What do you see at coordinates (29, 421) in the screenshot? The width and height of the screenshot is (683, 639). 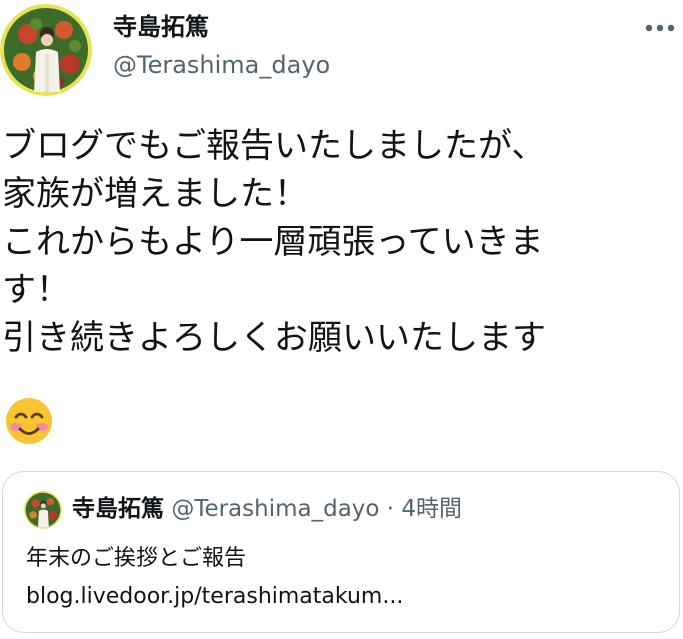 I see `smiling-face-emoji` at bounding box center [29, 421].